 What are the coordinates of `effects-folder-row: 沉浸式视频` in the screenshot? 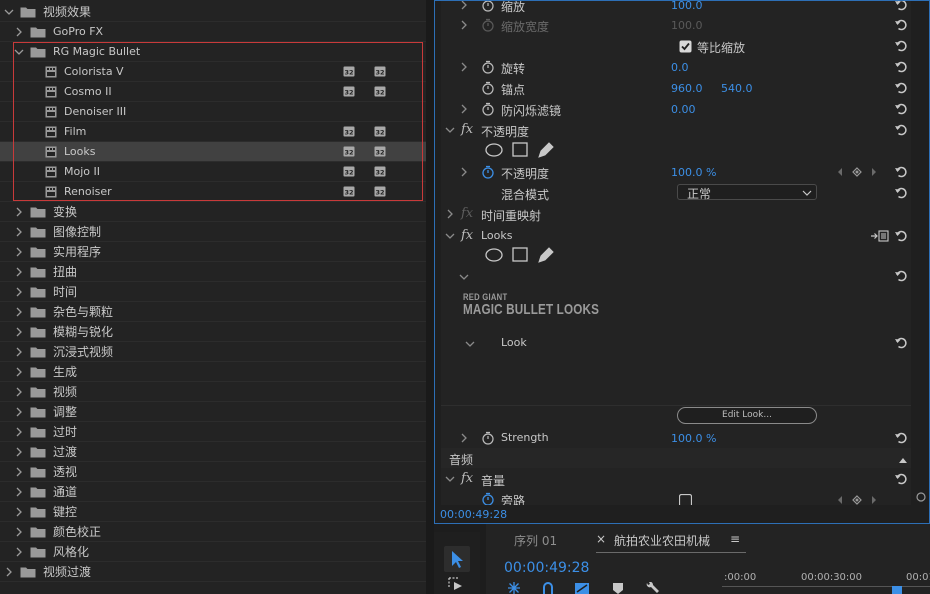 It's located at (213, 352).